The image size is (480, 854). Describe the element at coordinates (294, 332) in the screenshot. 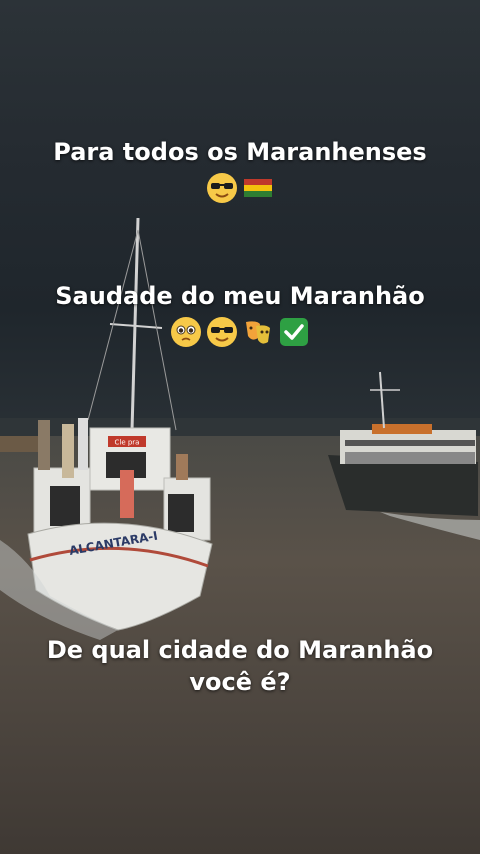

I see `check-mark-emoji-icon` at that location.